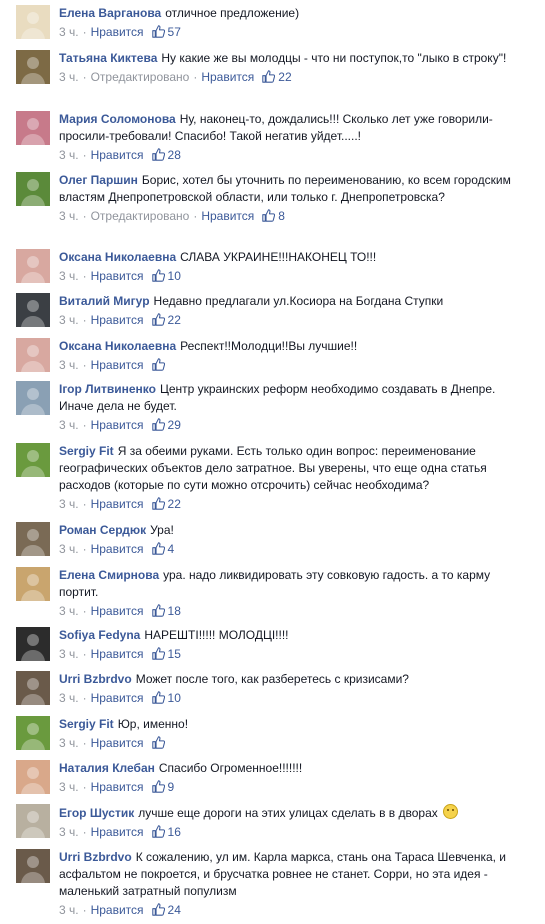 This screenshot has width=545, height=924. What do you see at coordinates (108, 58) in the screenshot?
I see `author-link: Татьяна Киктева` at bounding box center [108, 58].